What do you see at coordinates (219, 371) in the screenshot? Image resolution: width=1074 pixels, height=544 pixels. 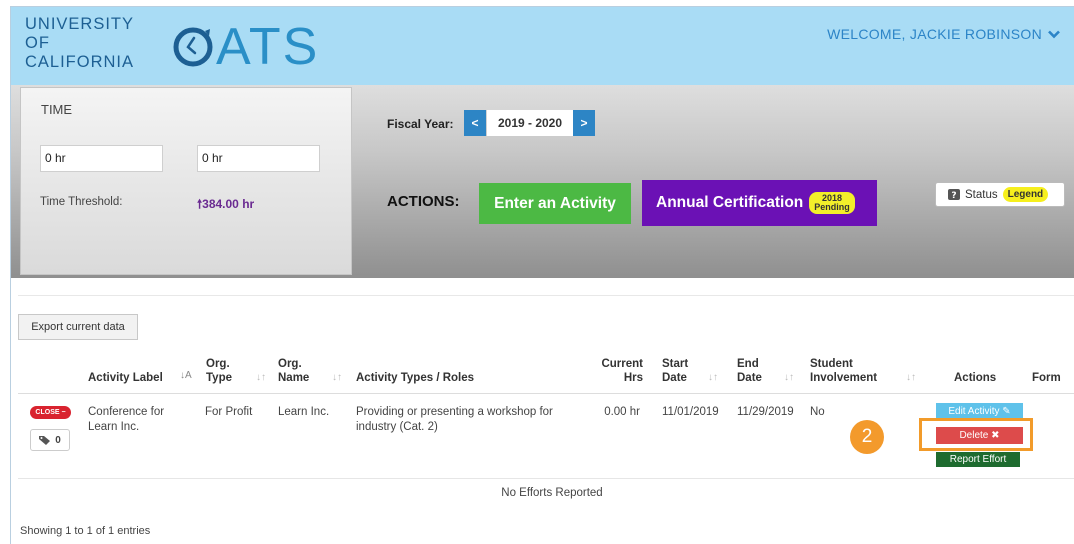 I see `col-org-type: Org. Type` at bounding box center [219, 371].